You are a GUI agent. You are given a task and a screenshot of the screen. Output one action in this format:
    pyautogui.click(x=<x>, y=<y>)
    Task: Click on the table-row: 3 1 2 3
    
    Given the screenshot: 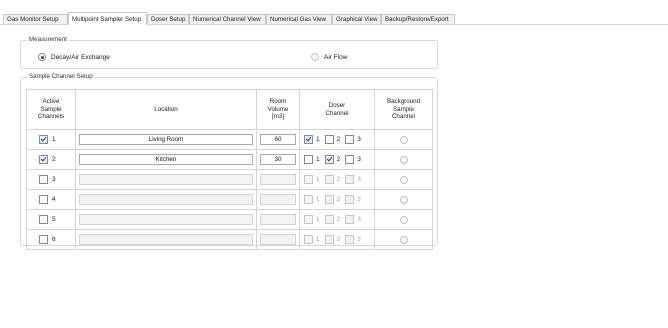 What is the action you would take?
    pyautogui.click(x=229, y=179)
    